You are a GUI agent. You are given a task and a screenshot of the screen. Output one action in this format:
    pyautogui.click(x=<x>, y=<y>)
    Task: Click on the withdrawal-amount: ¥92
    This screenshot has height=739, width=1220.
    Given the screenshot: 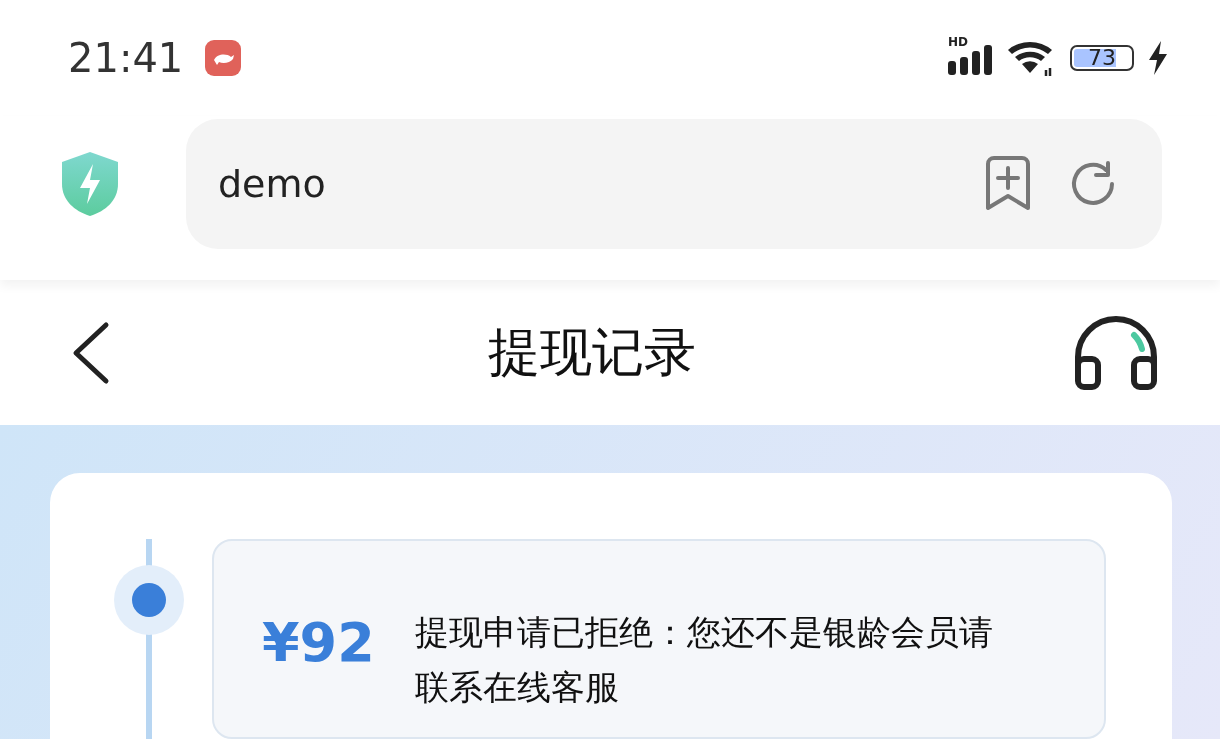 What is the action you would take?
    pyautogui.click(x=318, y=642)
    